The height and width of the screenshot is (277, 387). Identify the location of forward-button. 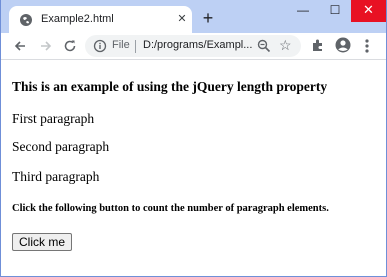
(46, 46).